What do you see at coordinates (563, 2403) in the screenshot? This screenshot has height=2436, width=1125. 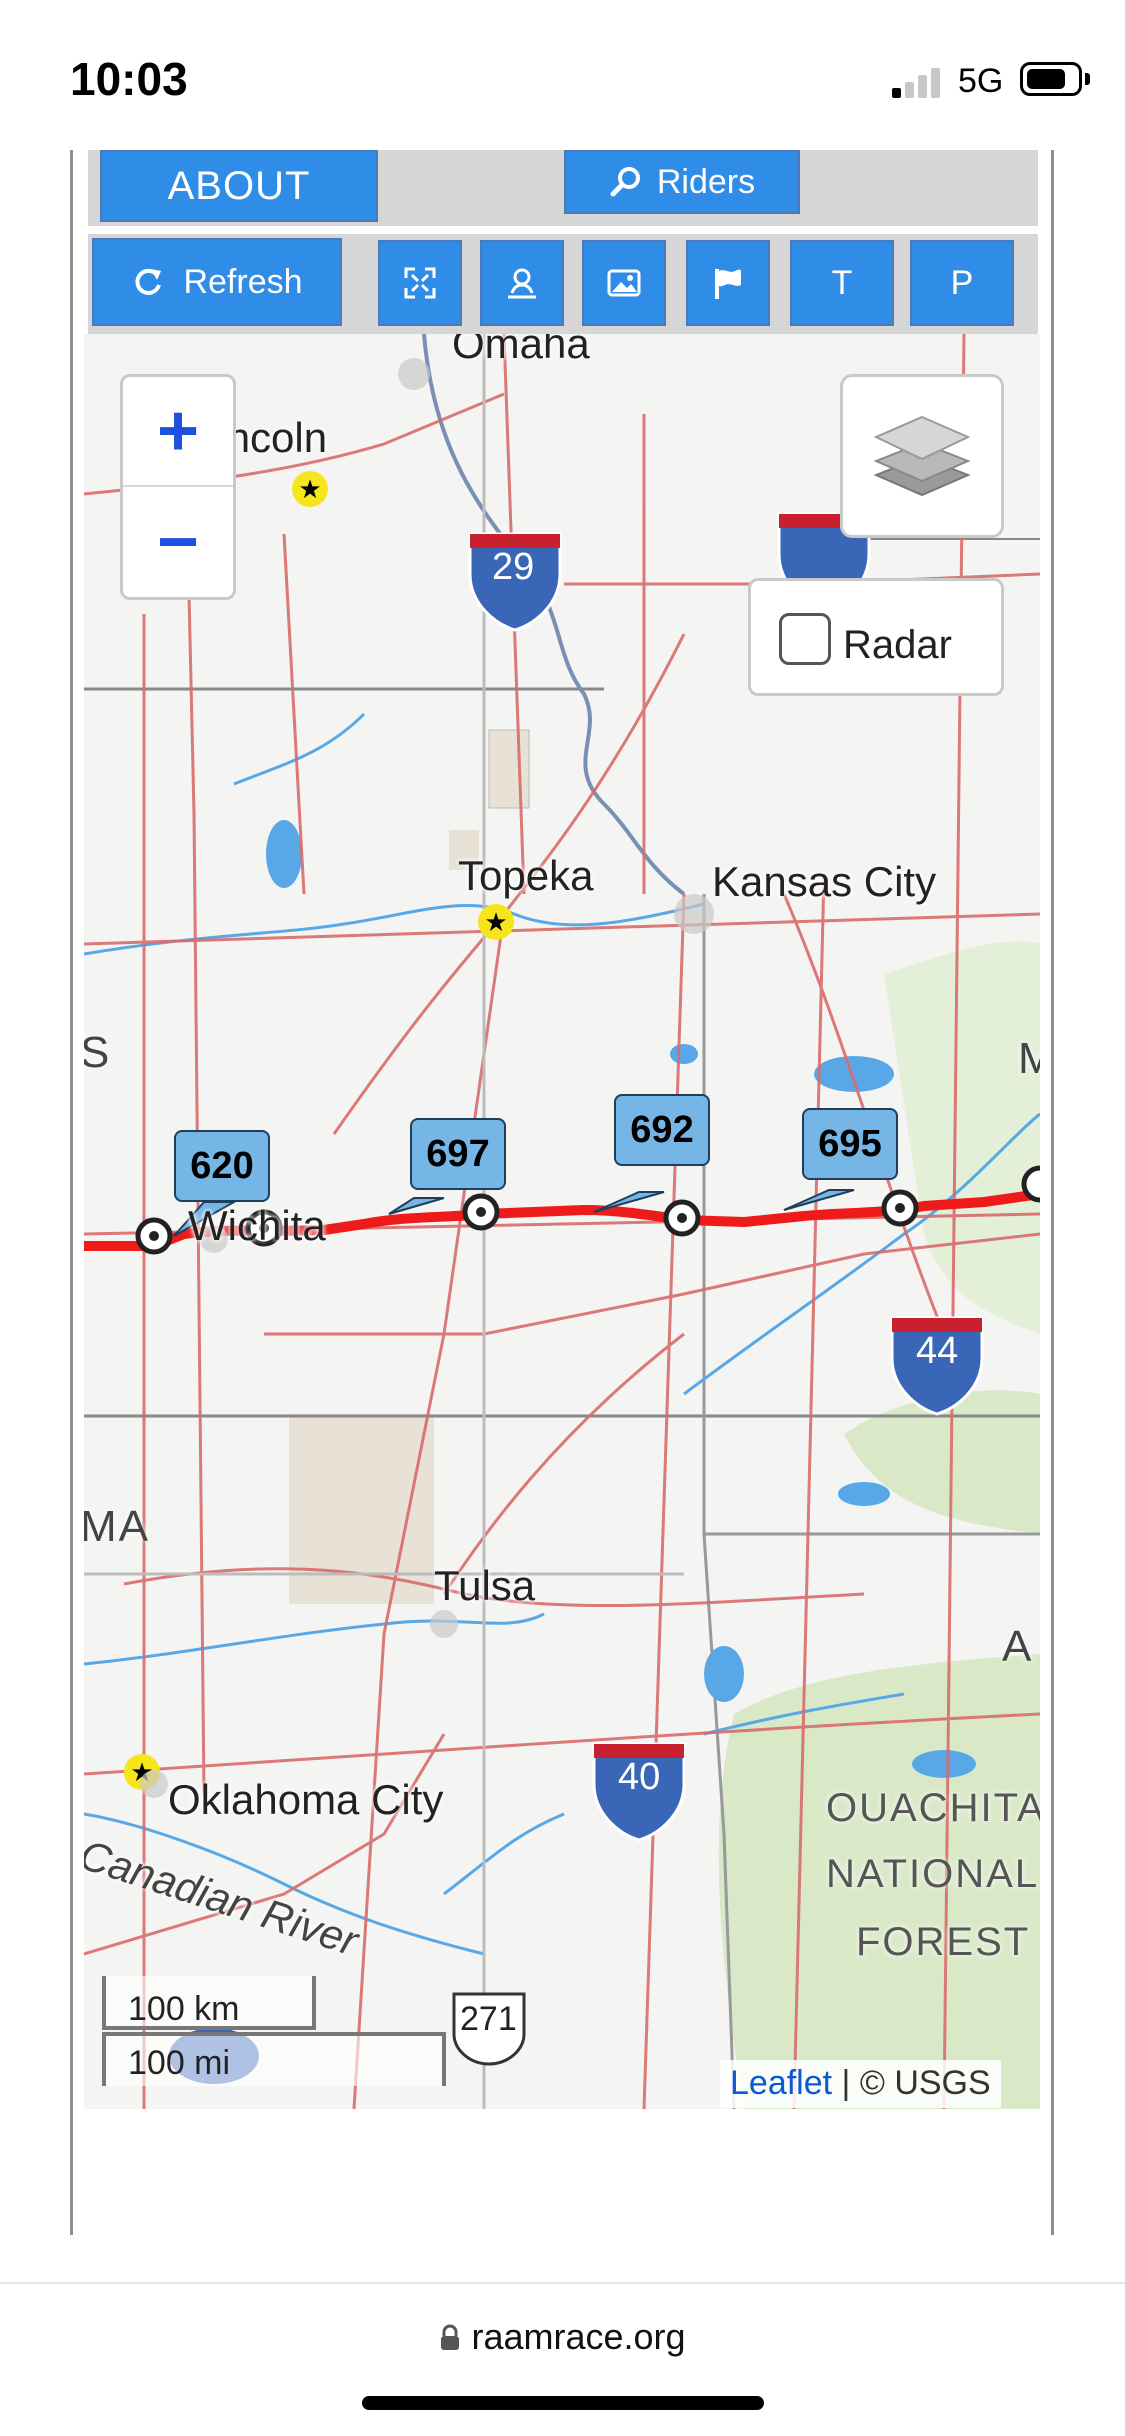 I see `home-indicator` at bounding box center [563, 2403].